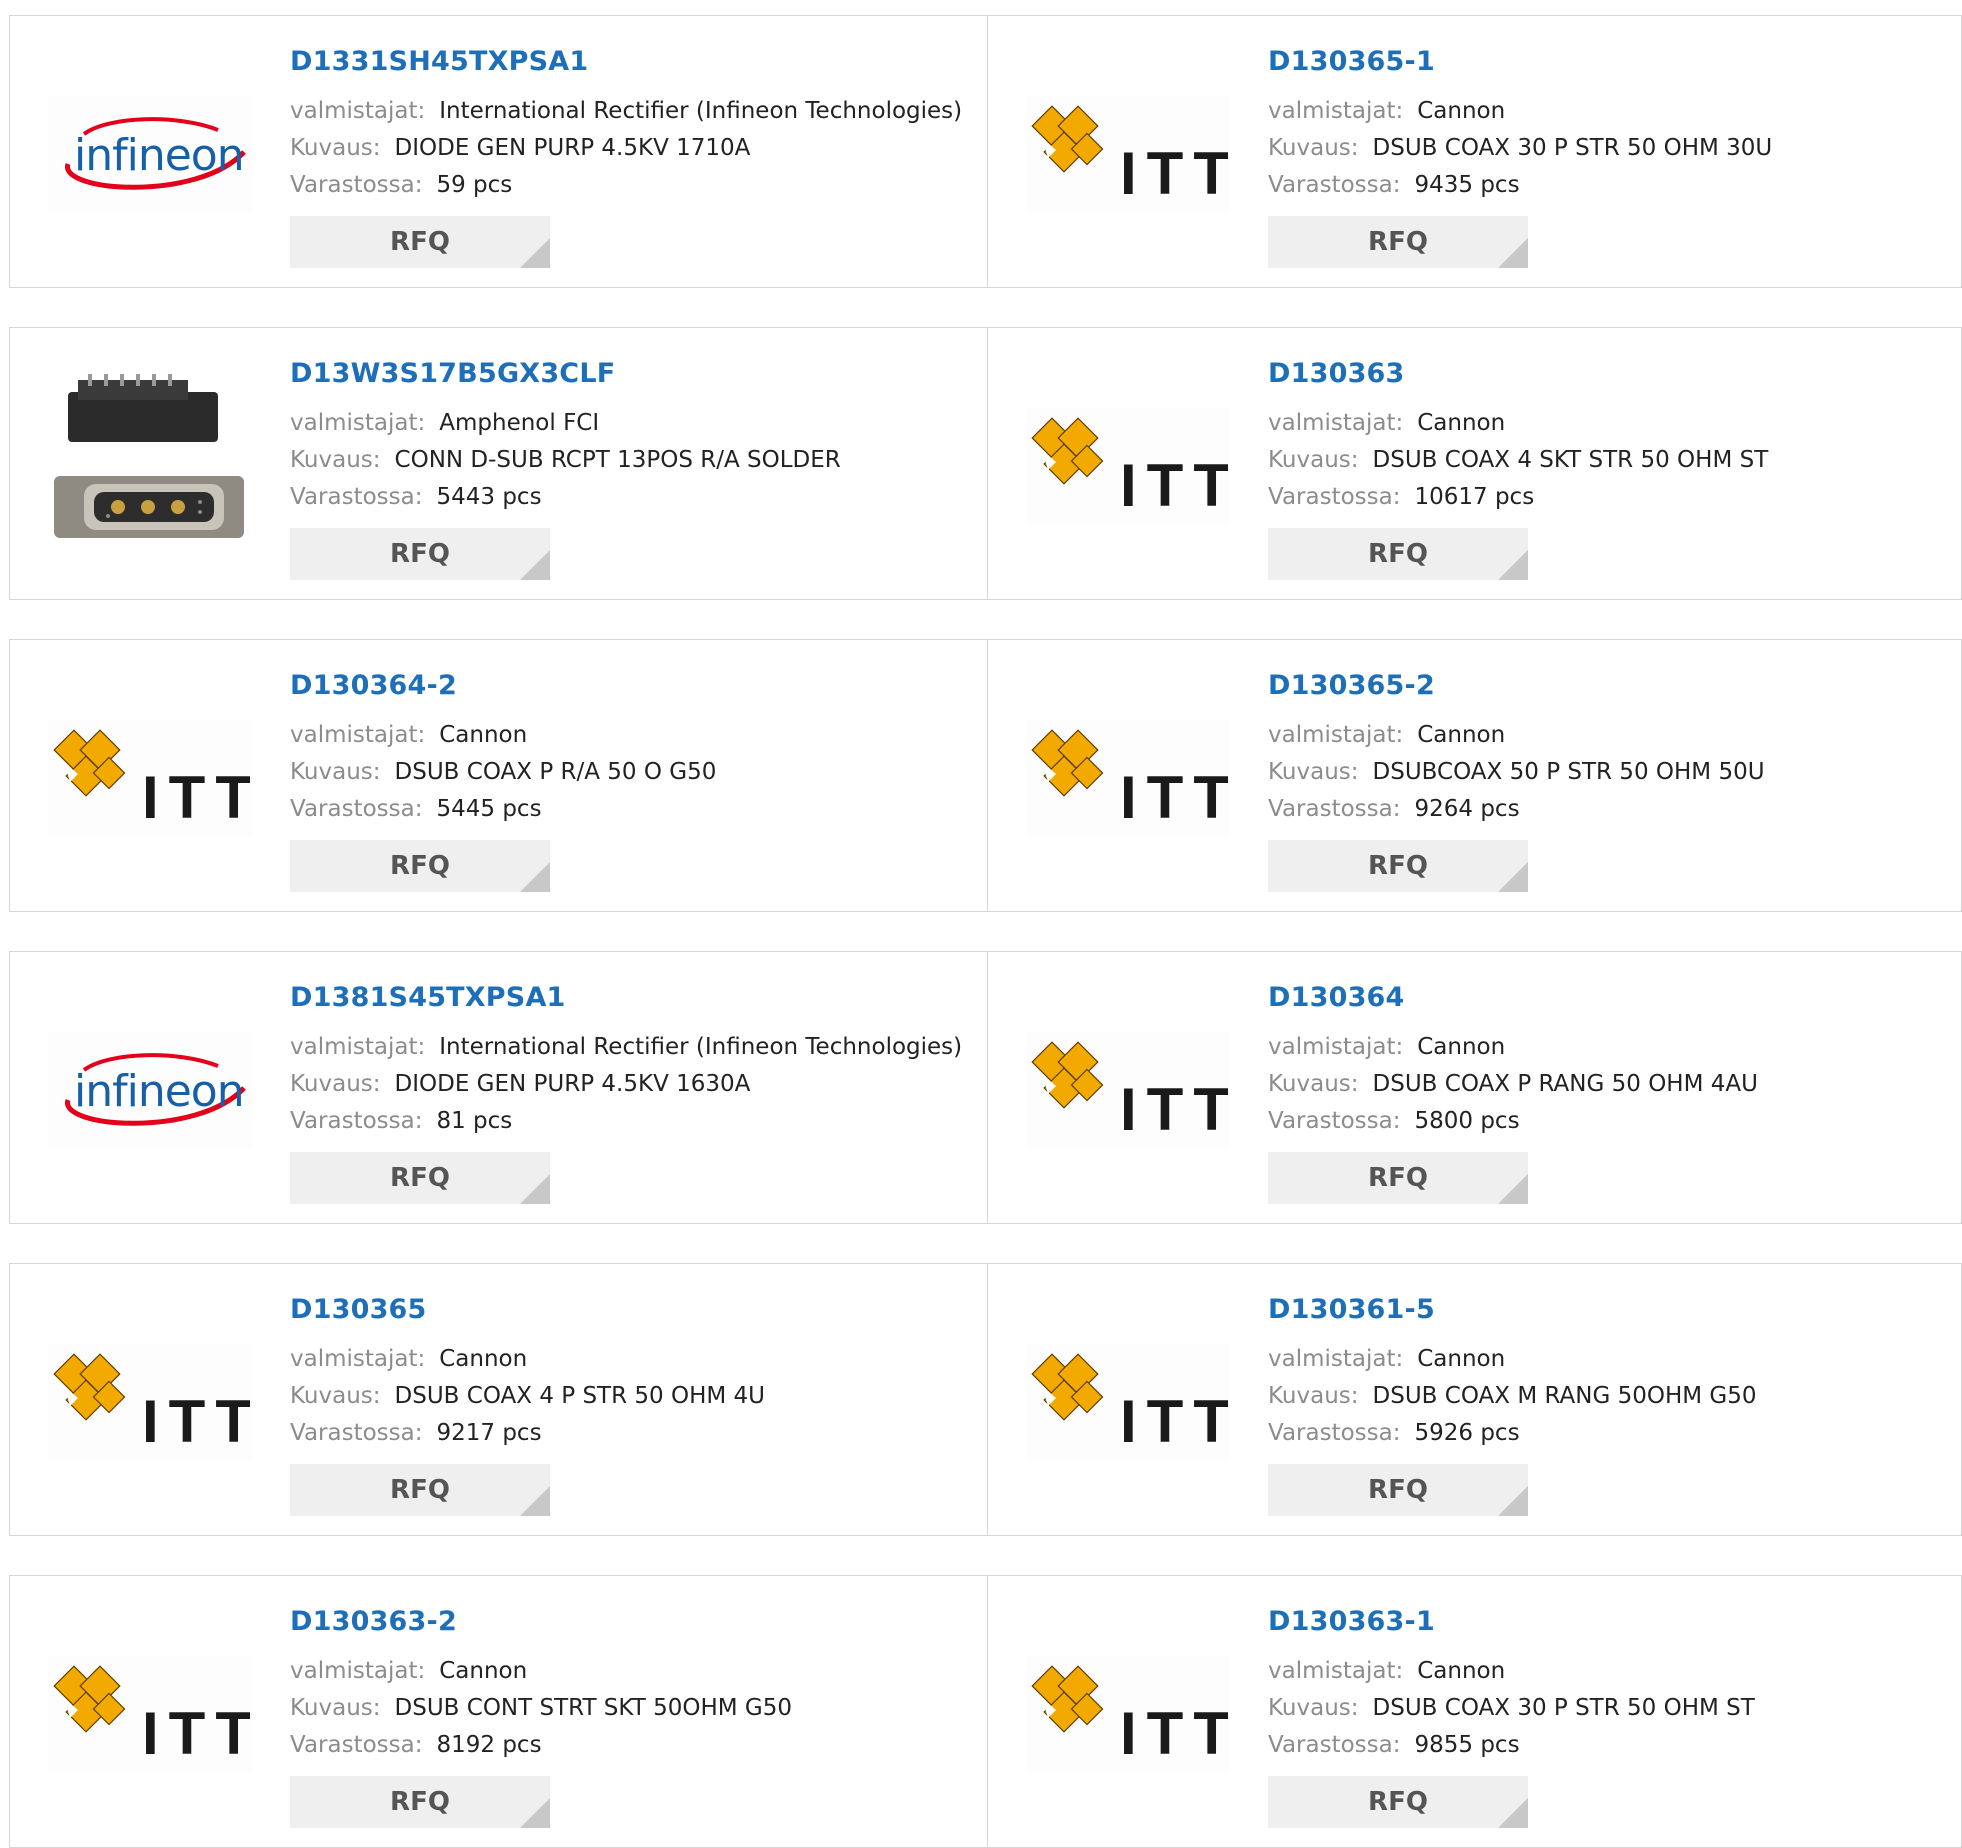  I want to click on part-number-link: D130364-2, so click(373, 685).